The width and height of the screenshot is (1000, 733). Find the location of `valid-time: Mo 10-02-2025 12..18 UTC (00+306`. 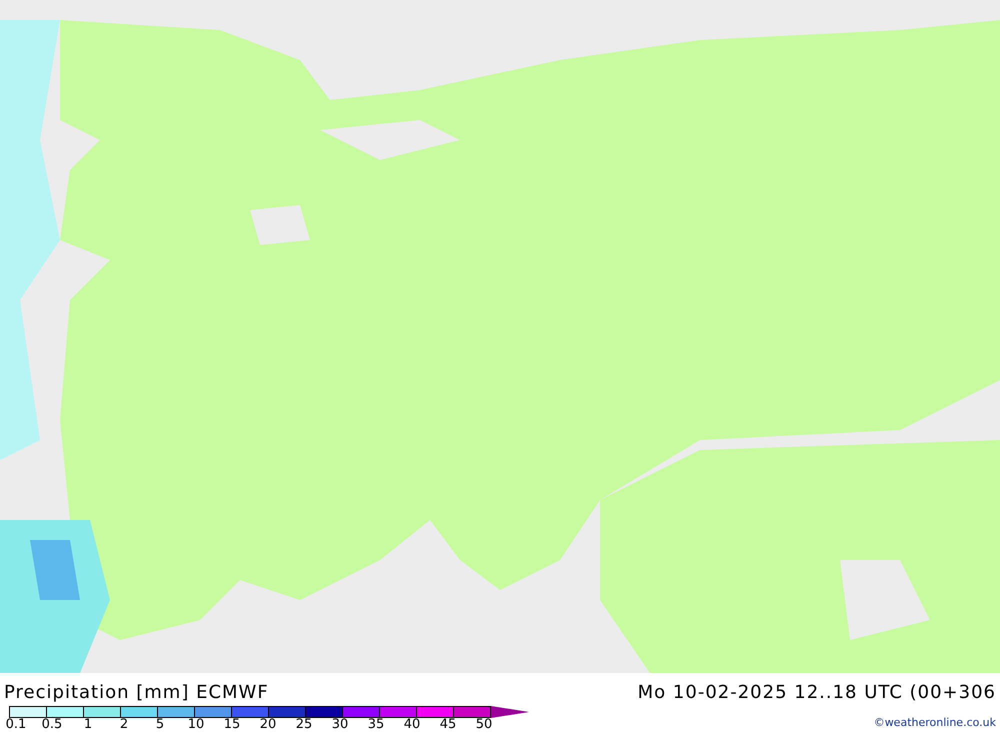

valid-time: Mo 10-02-2025 12..18 UTC (00+306 is located at coordinates (817, 693).